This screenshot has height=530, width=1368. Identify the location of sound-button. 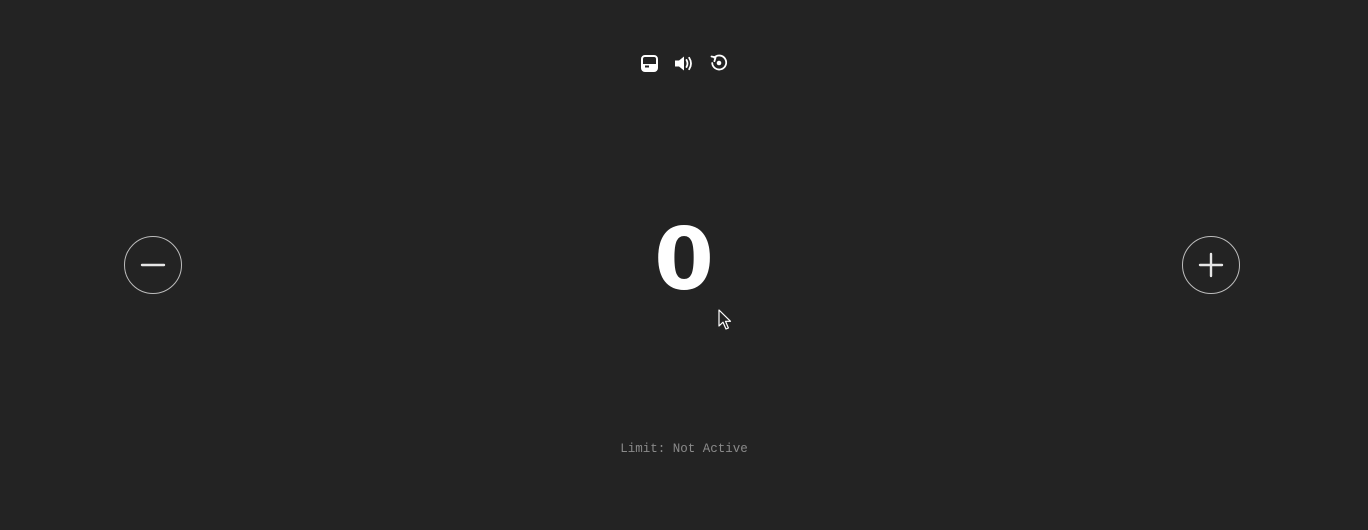
(684, 63).